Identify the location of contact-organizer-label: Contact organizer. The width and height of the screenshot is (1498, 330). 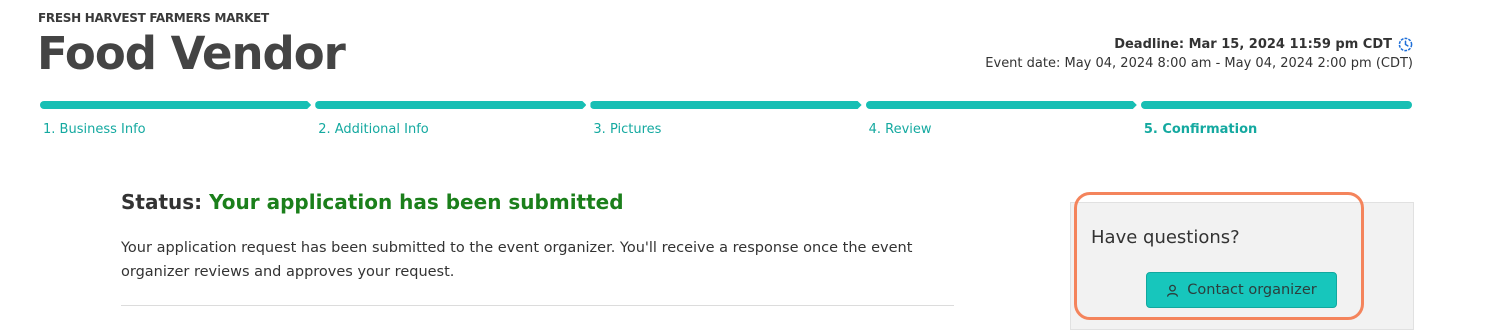
(1252, 290).